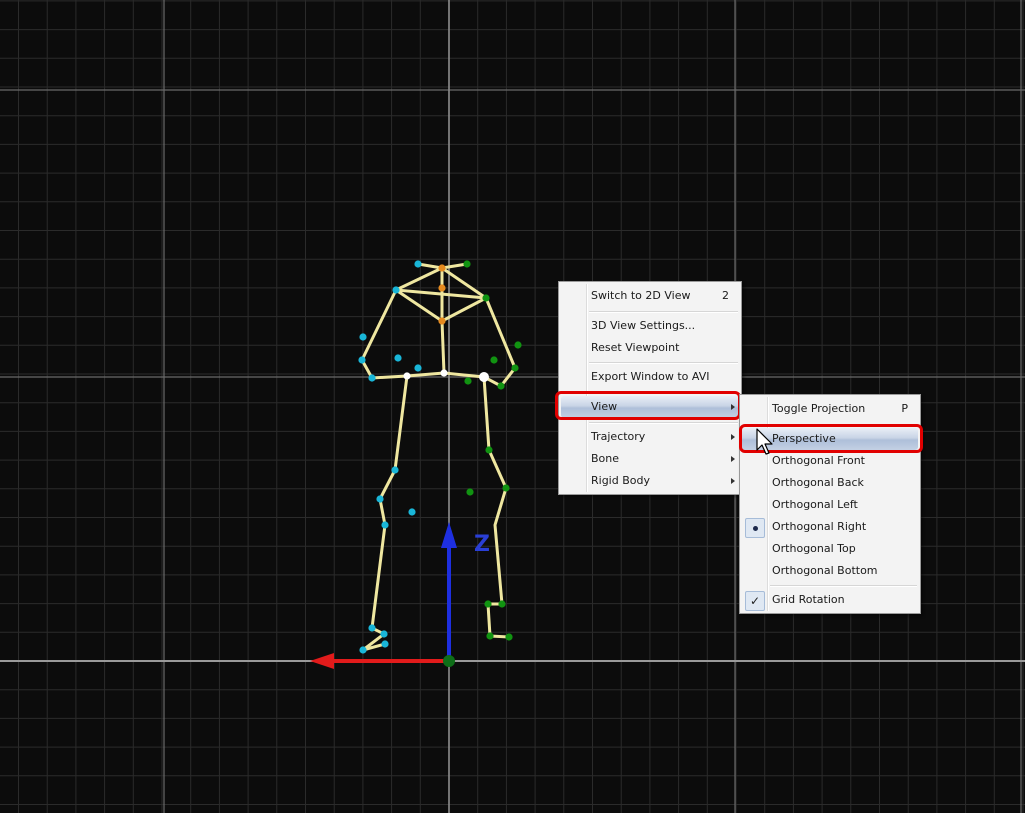  What do you see at coordinates (499, 342) in the screenshot?
I see `bone-right-arm` at bounding box center [499, 342].